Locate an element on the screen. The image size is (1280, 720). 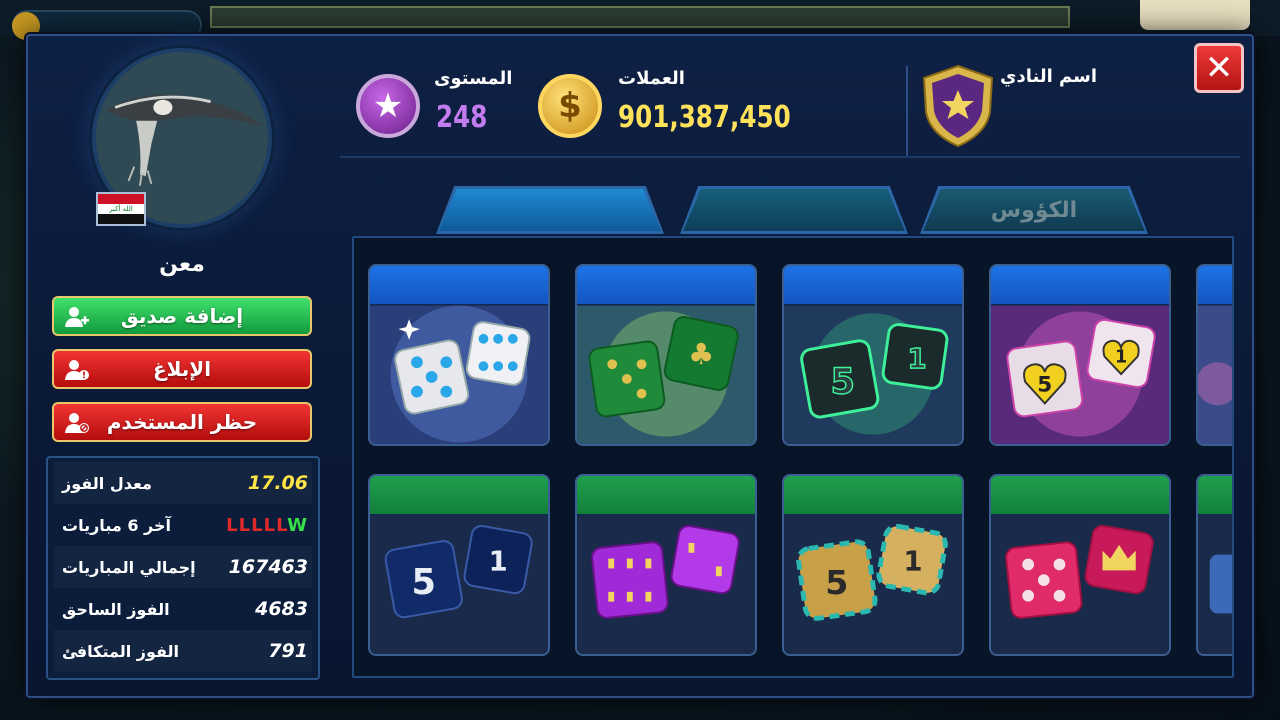
tab-second is located at coordinates (794, 210).